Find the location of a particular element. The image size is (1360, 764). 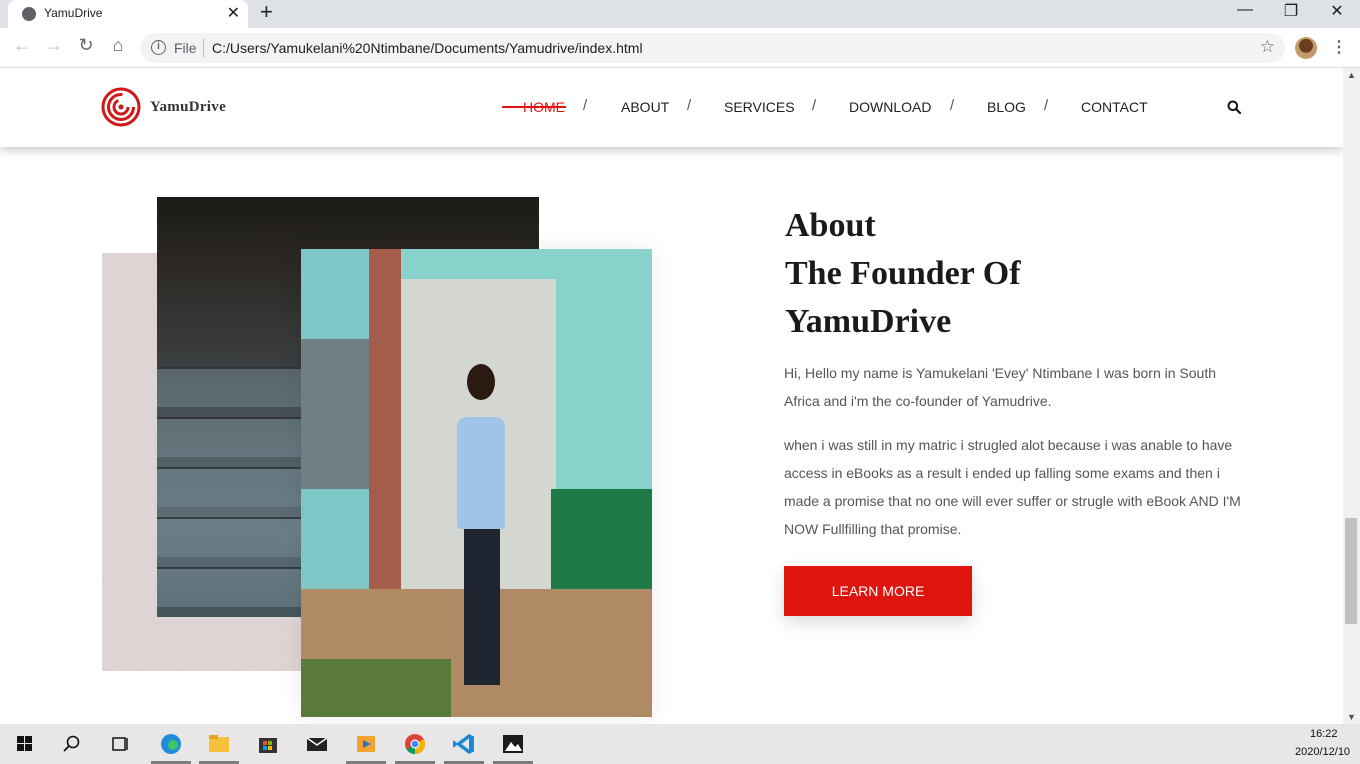

mail-icon is located at coordinates (317, 744).